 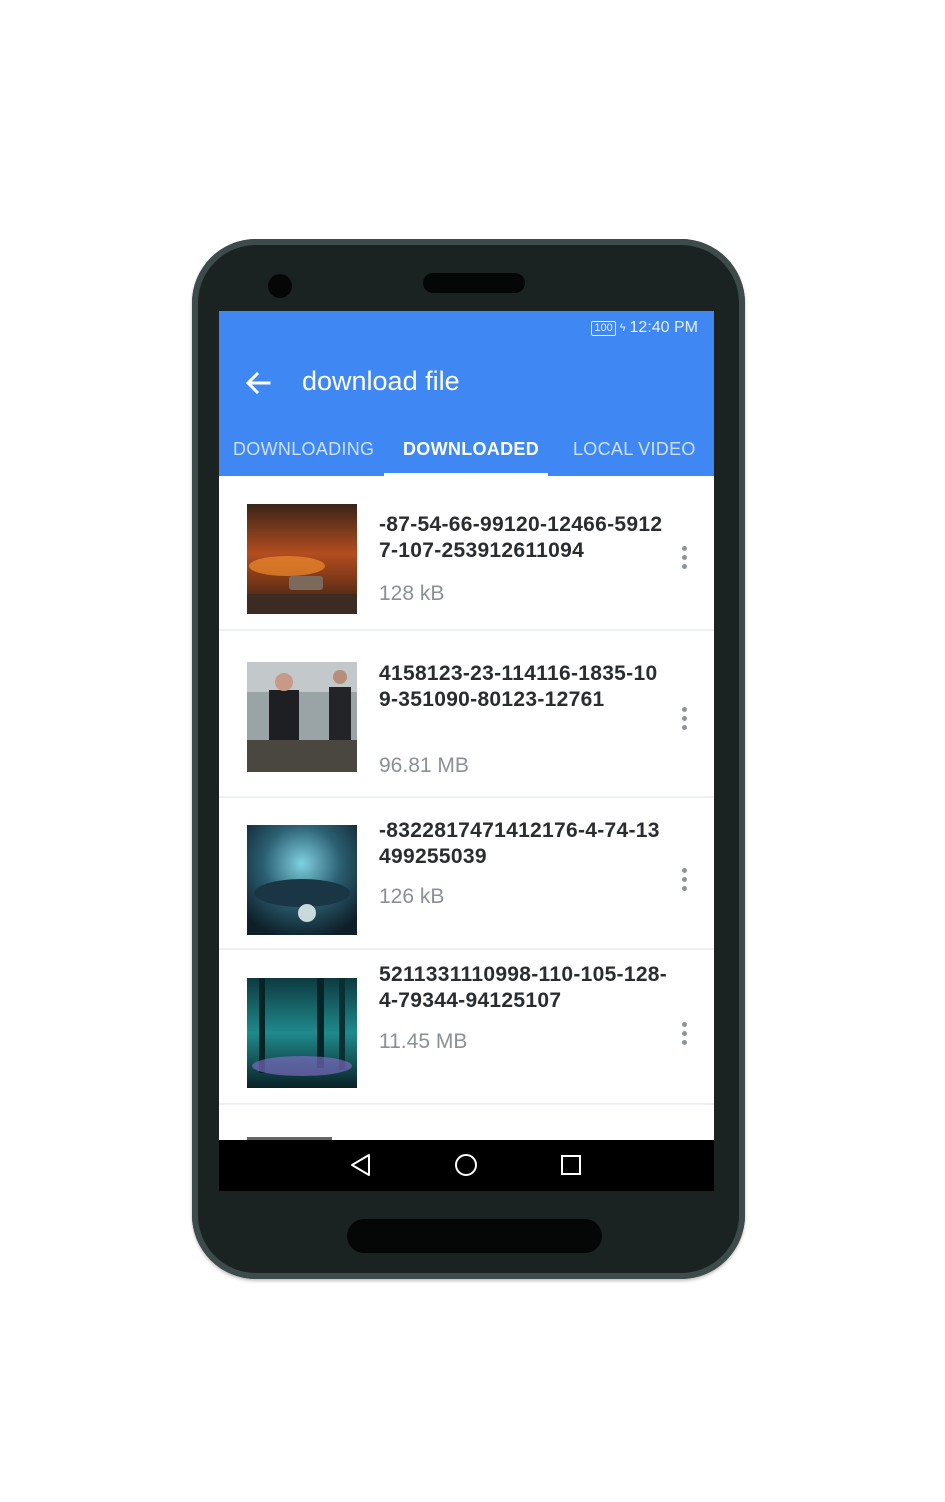 I want to click on phone-chin, so click(x=474, y=1236).